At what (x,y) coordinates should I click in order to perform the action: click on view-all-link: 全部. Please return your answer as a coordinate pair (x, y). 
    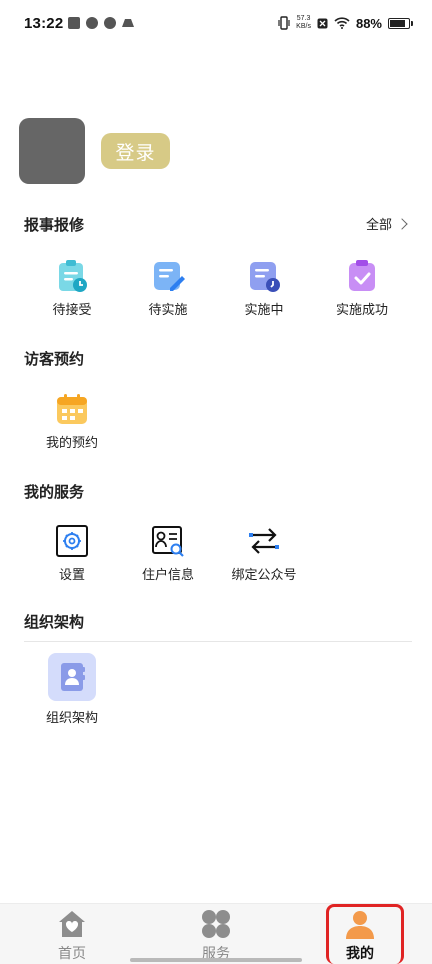
    Looking at the image, I should click on (386, 223).